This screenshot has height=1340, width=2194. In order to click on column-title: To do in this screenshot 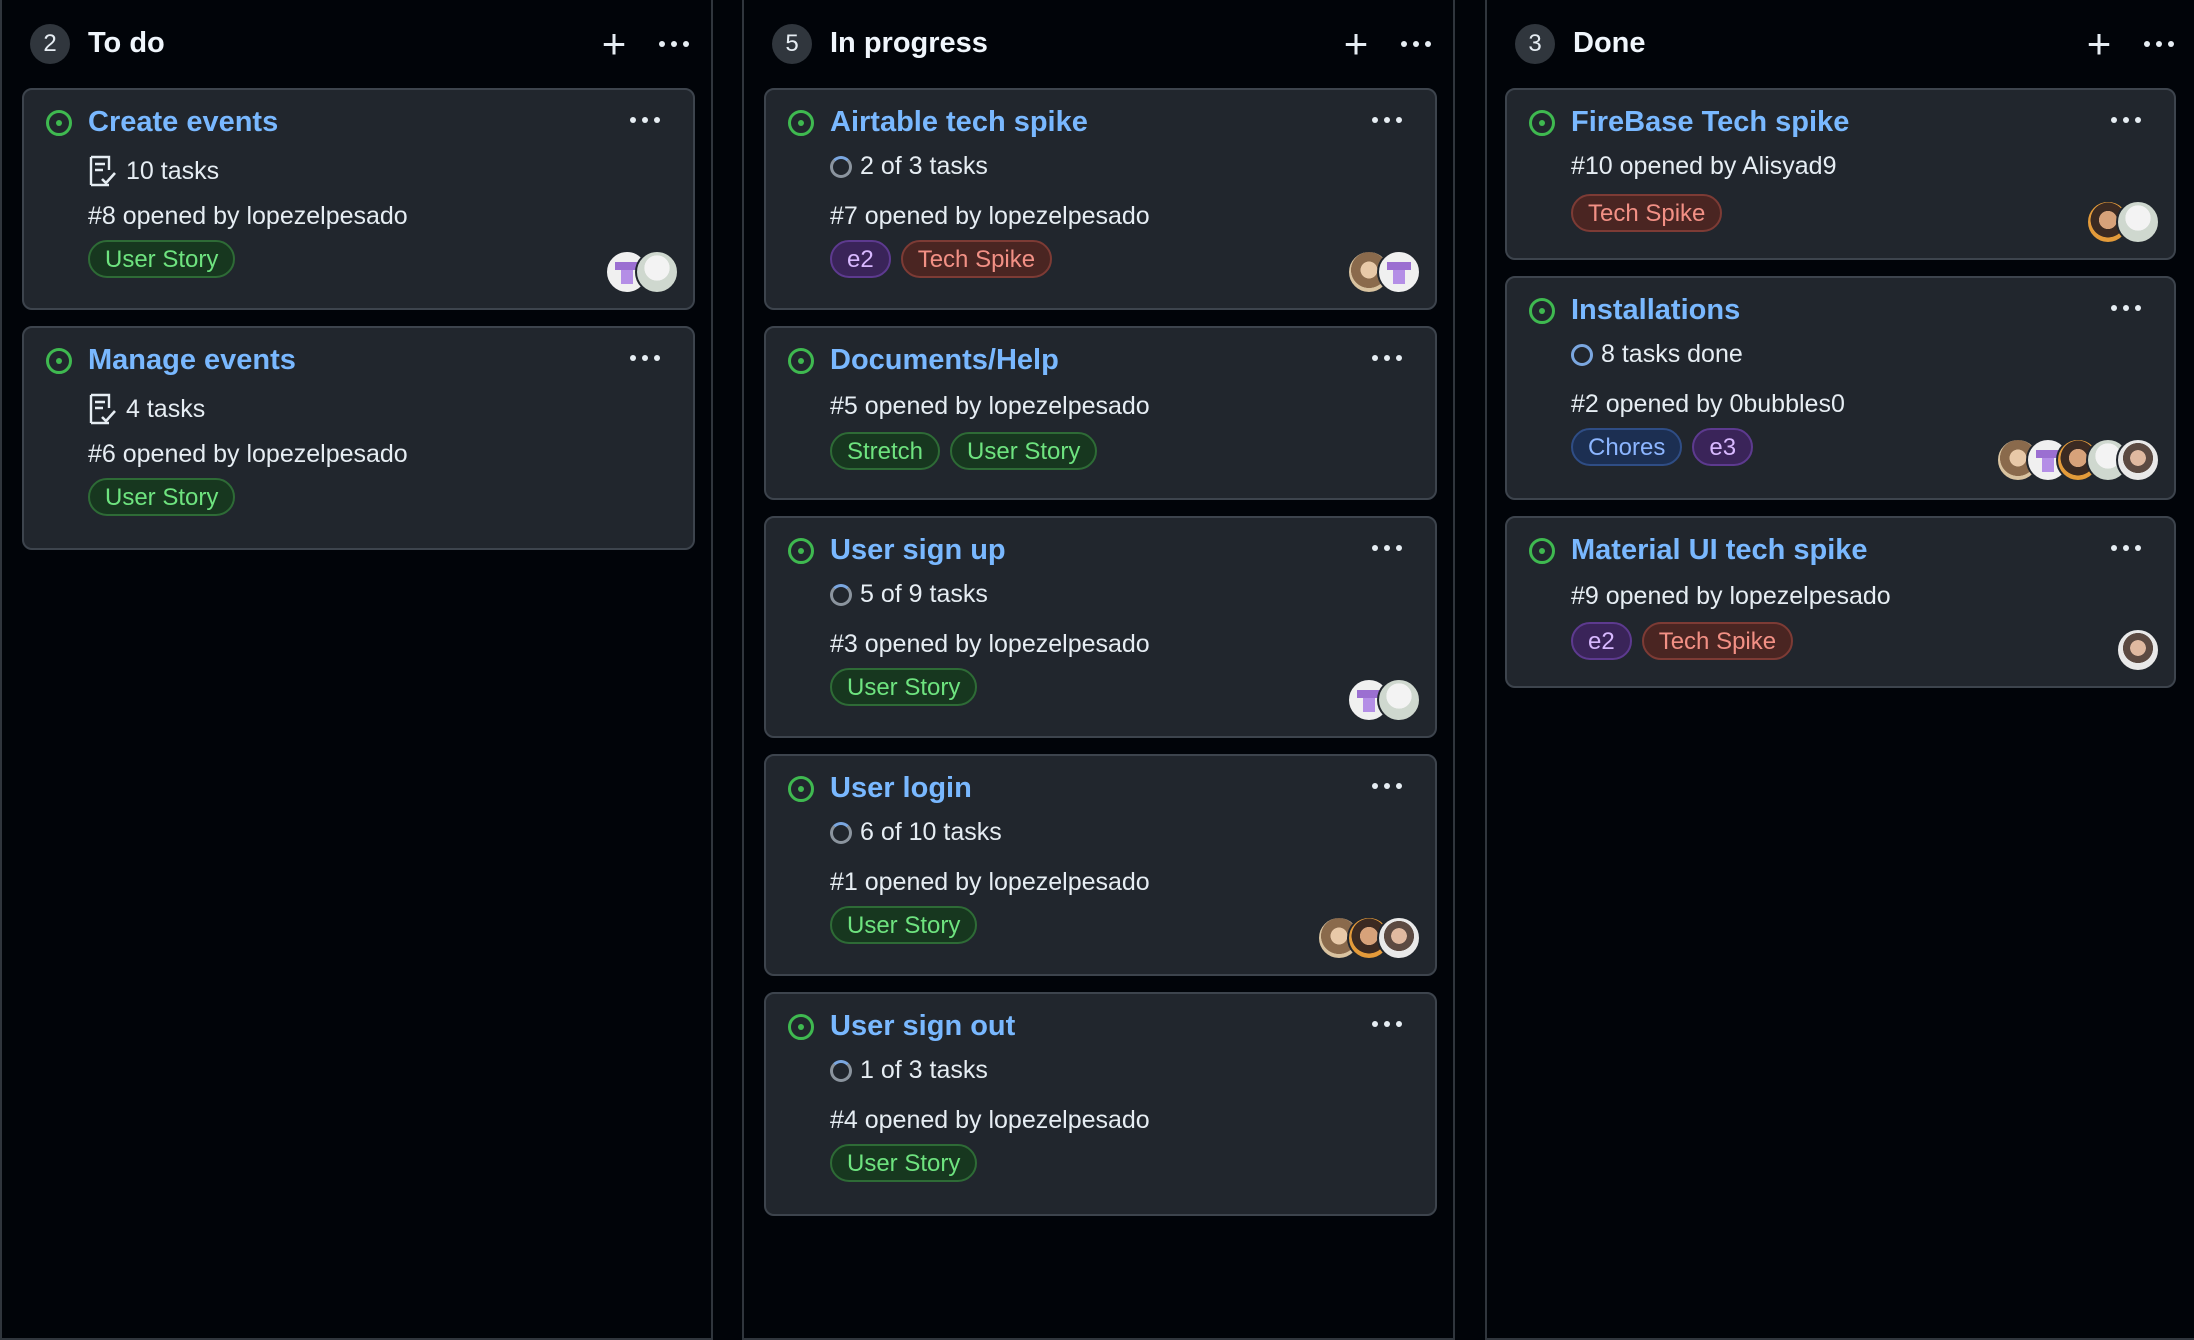, I will do `click(126, 43)`.